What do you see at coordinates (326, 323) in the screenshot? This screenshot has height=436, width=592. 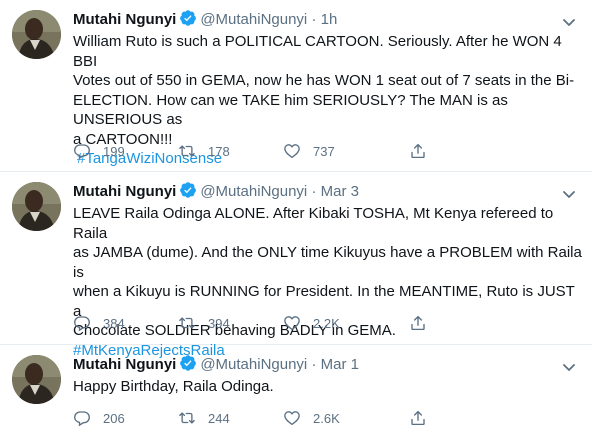 I see `like-count: 2.2K` at bounding box center [326, 323].